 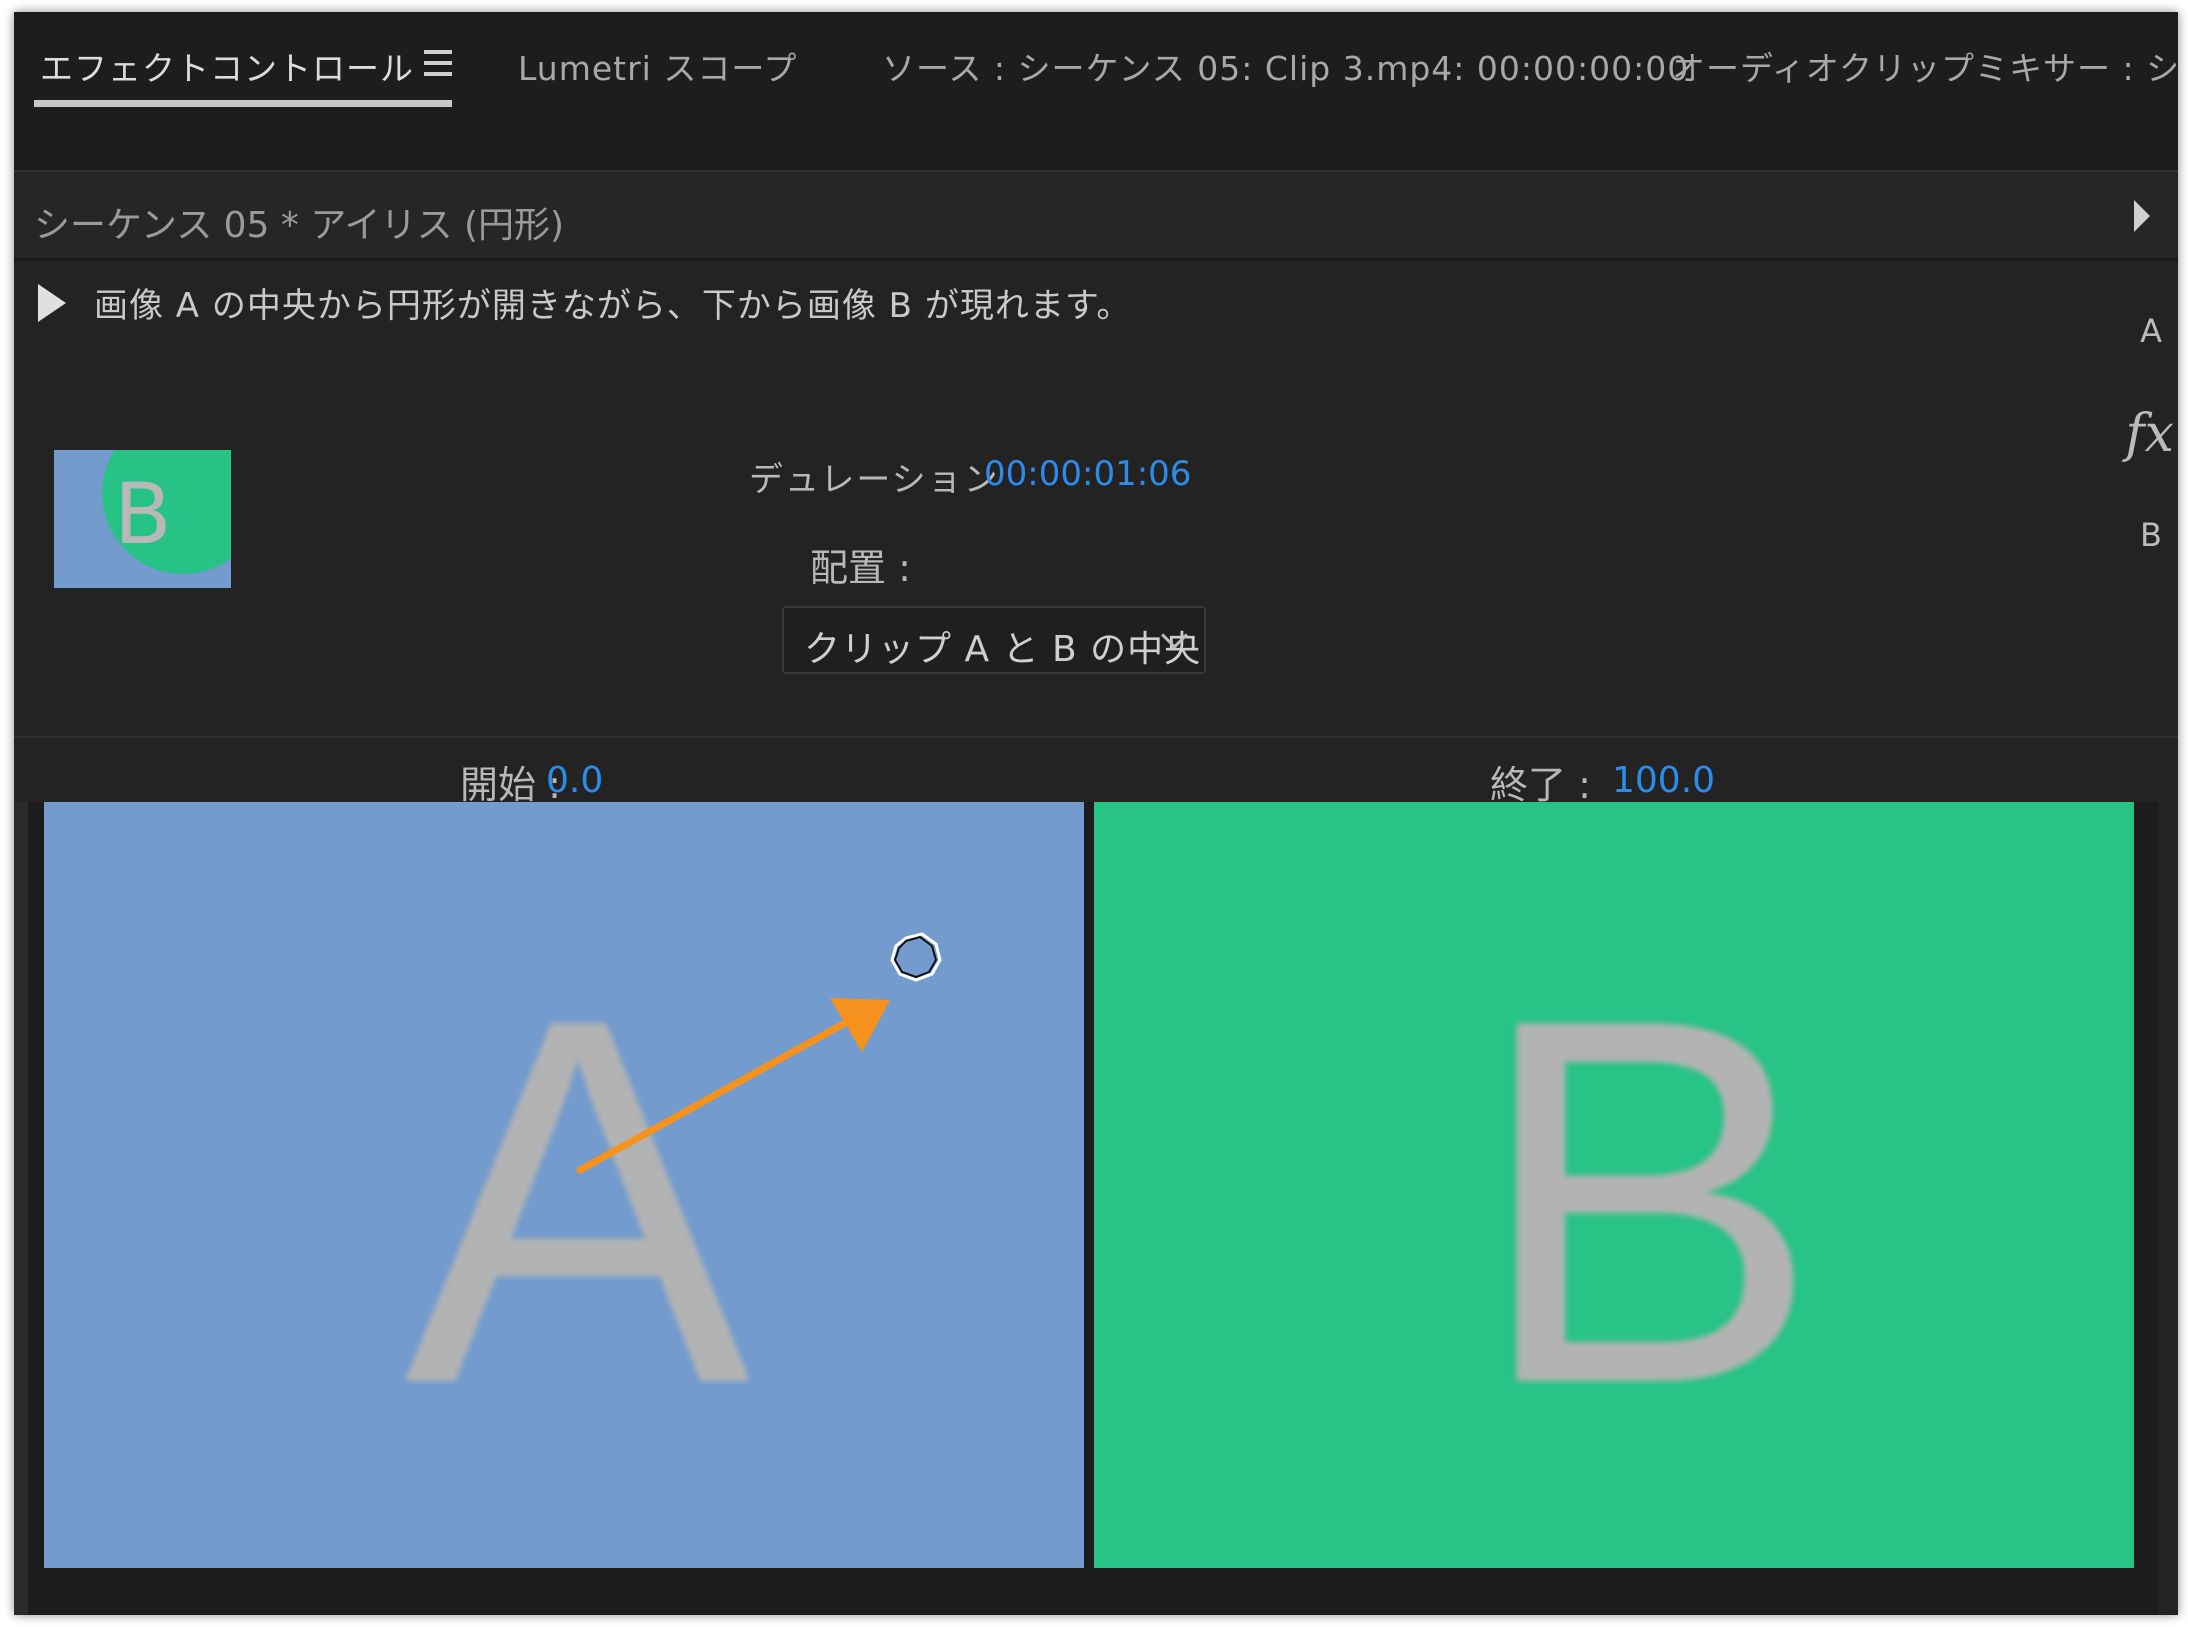 I want to click on tab-lumetri-scopes: Lumetri スコープ, so click(x=657, y=66).